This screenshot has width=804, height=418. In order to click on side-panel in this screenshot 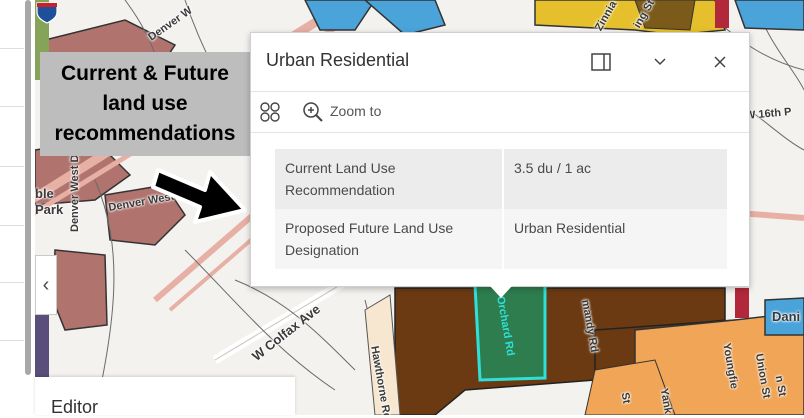, I will do `click(18, 207)`.